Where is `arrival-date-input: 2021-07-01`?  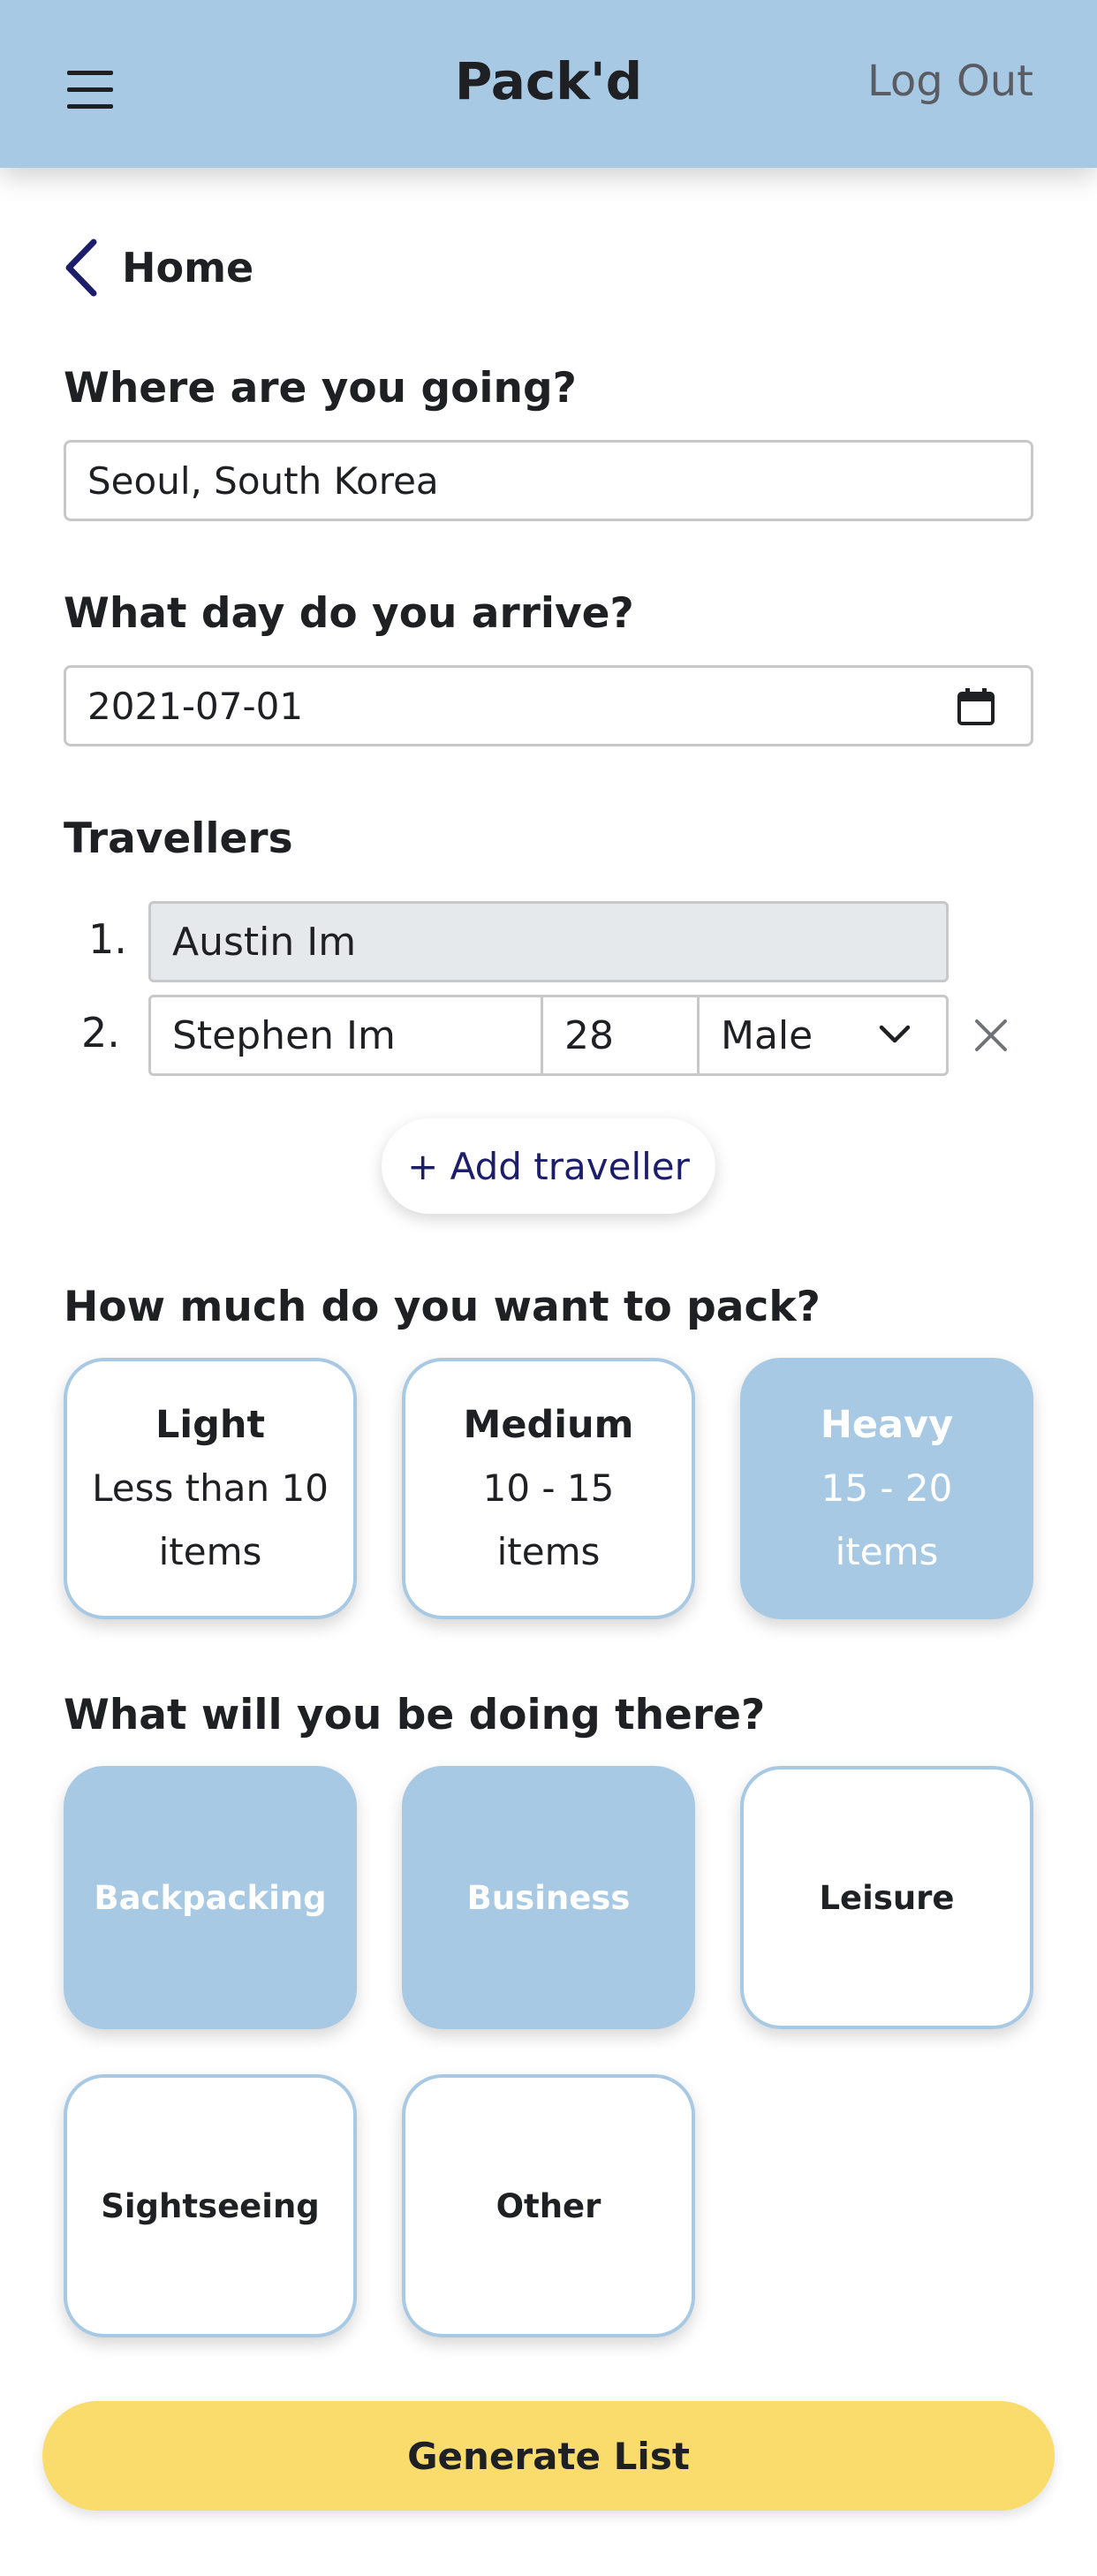 arrival-date-input: 2021-07-01 is located at coordinates (548, 706).